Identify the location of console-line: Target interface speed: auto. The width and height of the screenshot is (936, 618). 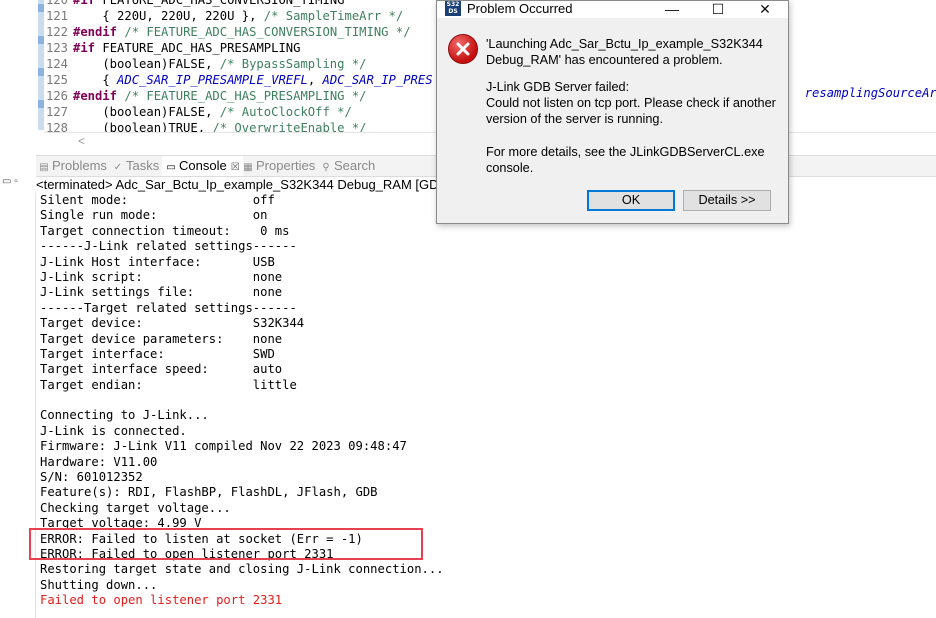
(161, 369).